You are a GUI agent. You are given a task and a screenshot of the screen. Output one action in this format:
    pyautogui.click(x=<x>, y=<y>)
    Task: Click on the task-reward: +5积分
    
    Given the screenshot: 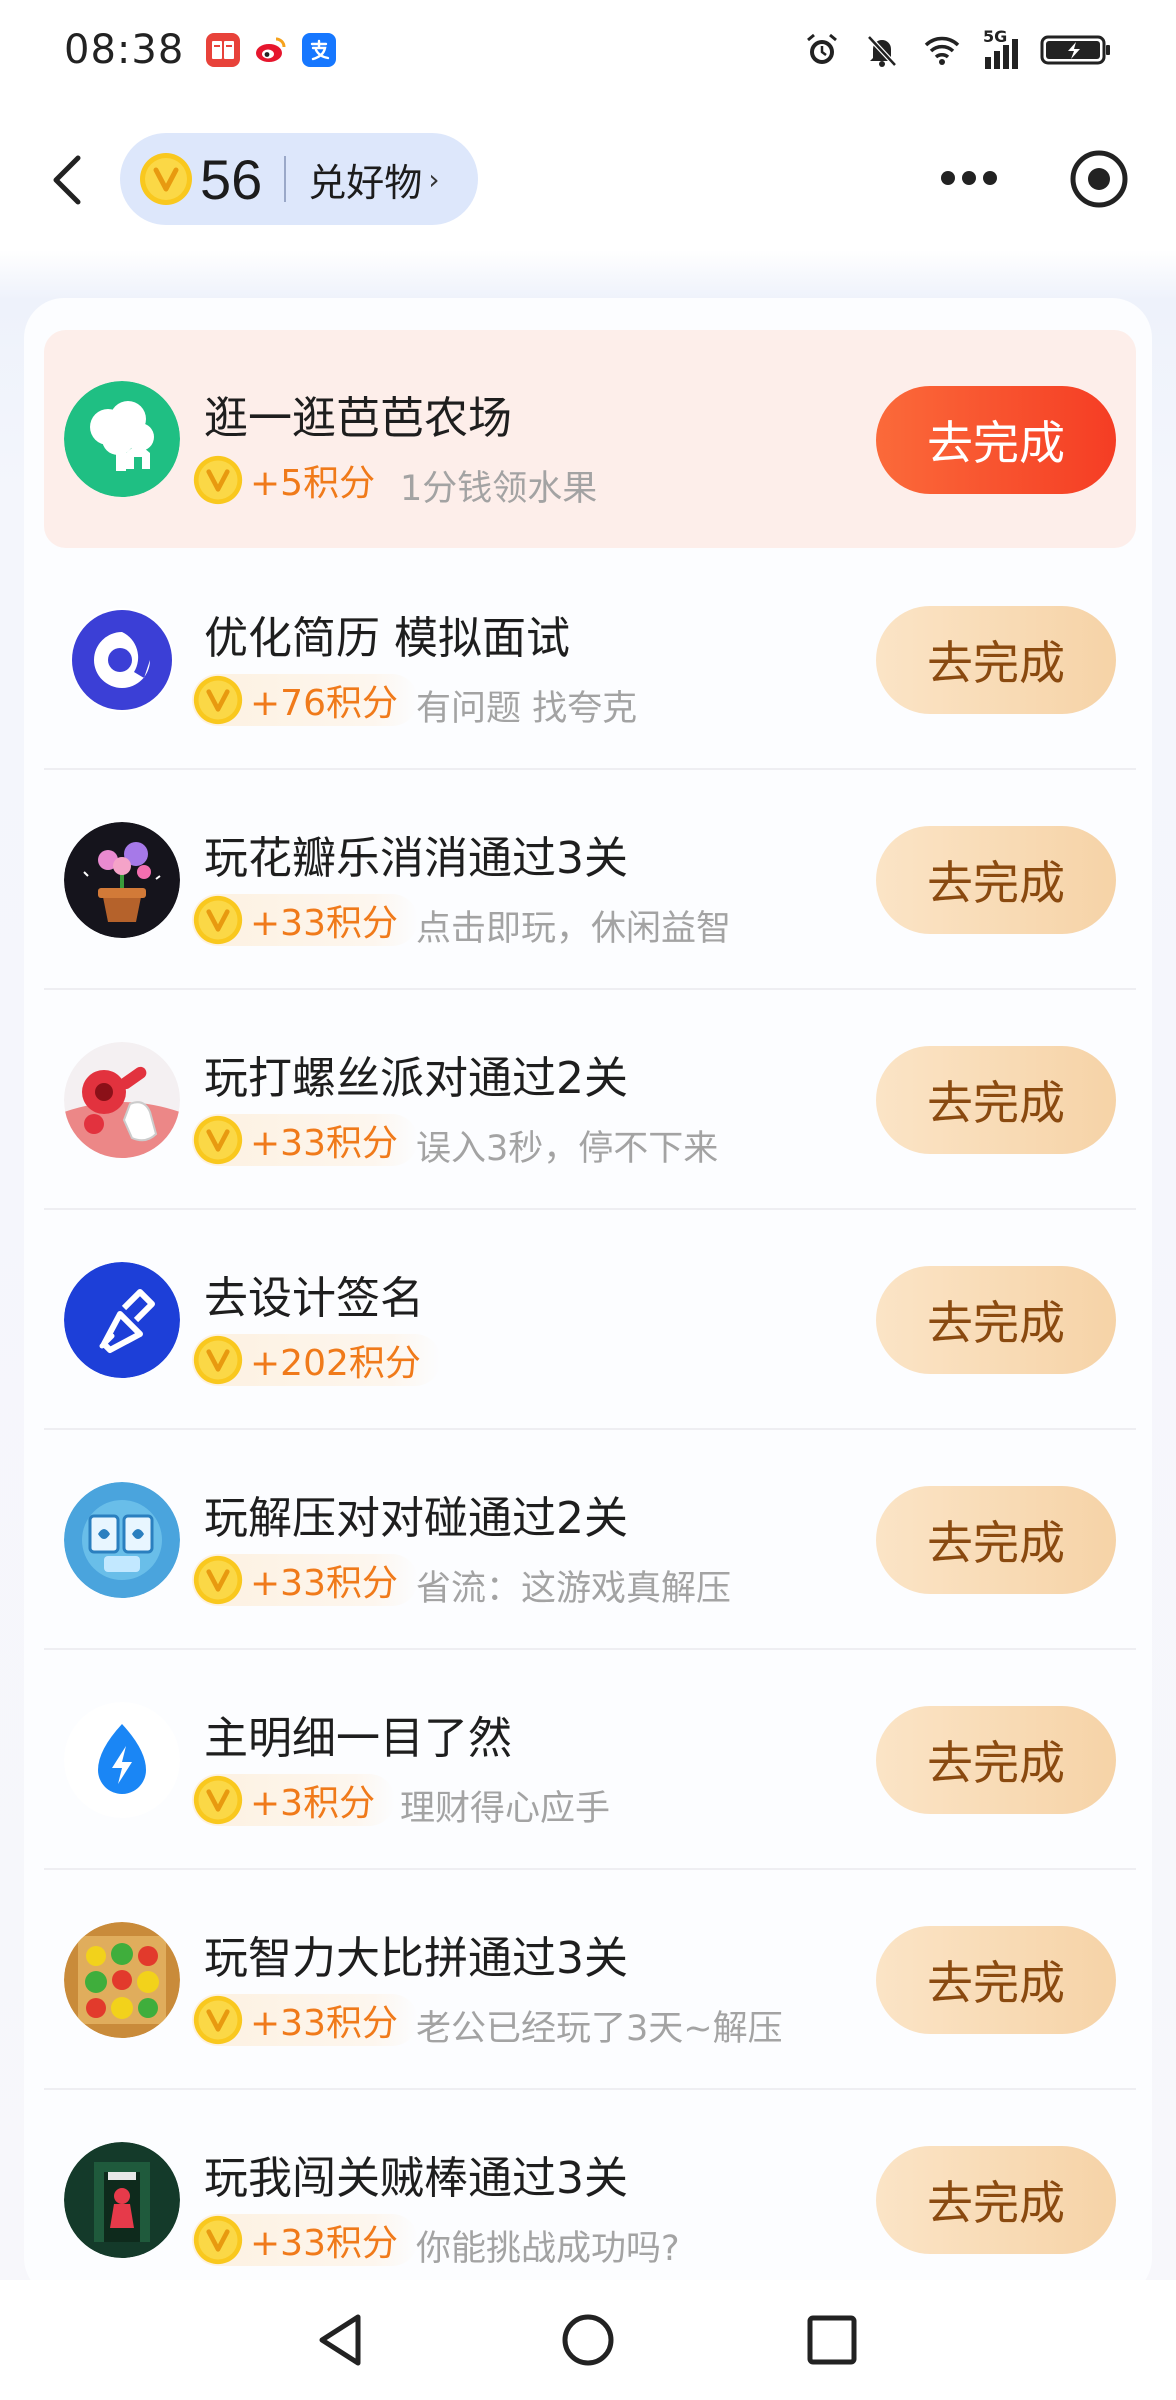 What is the action you would take?
    pyautogui.click(x=293, y=480)
    